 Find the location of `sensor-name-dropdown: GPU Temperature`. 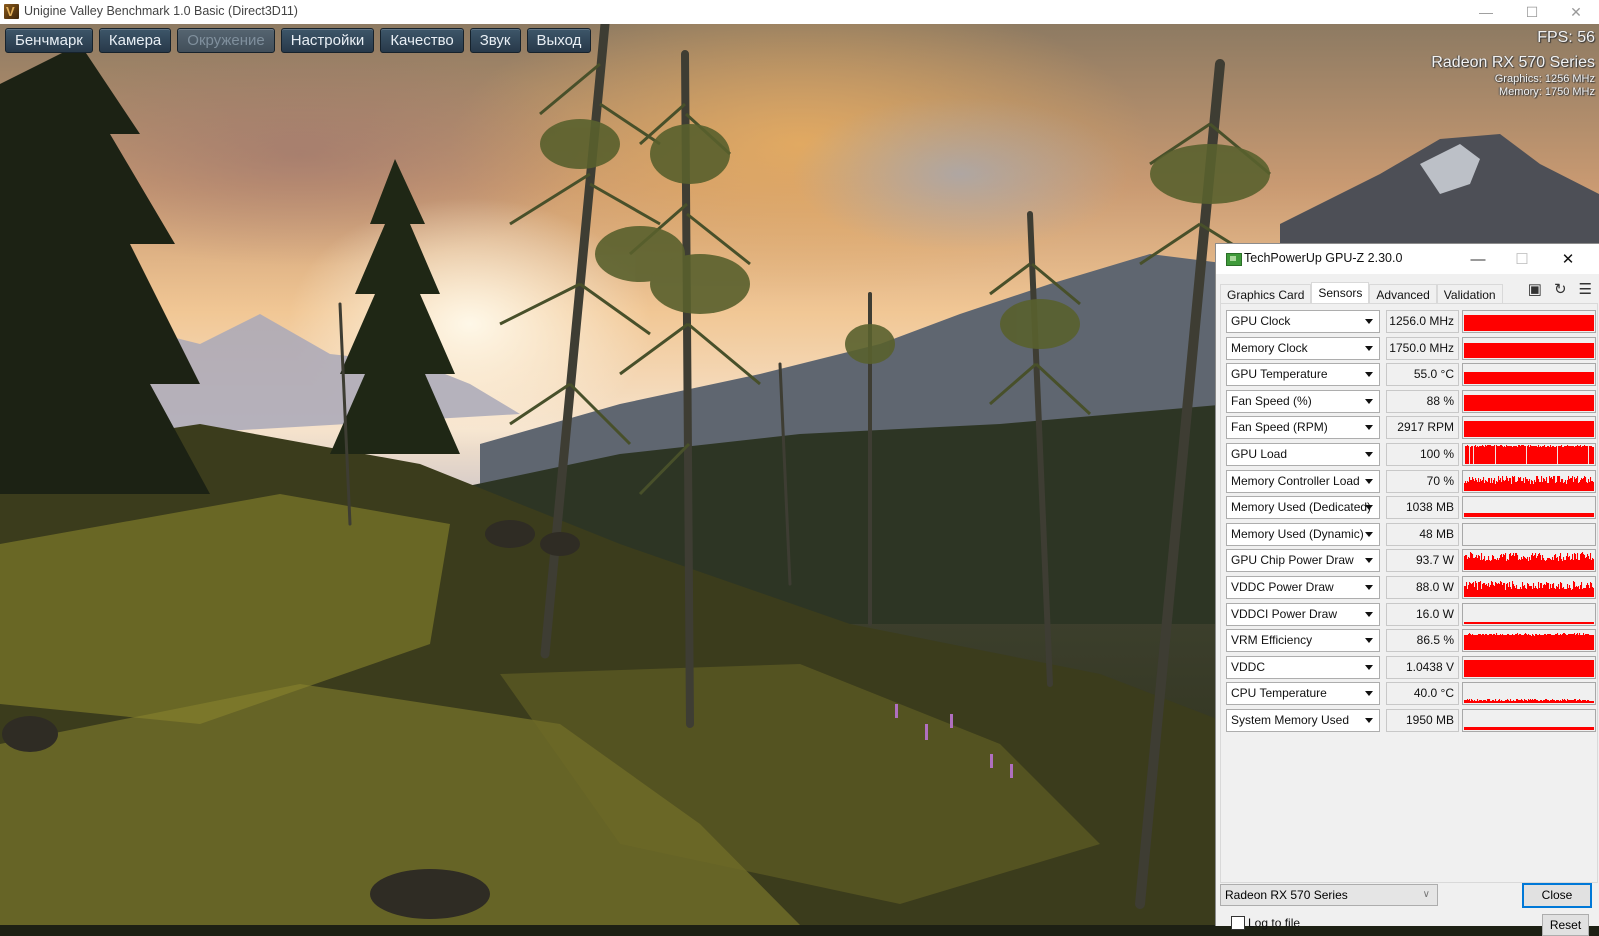

sensor-name-dropdown: GPU Temperature is located at coordinates (1303, 375).